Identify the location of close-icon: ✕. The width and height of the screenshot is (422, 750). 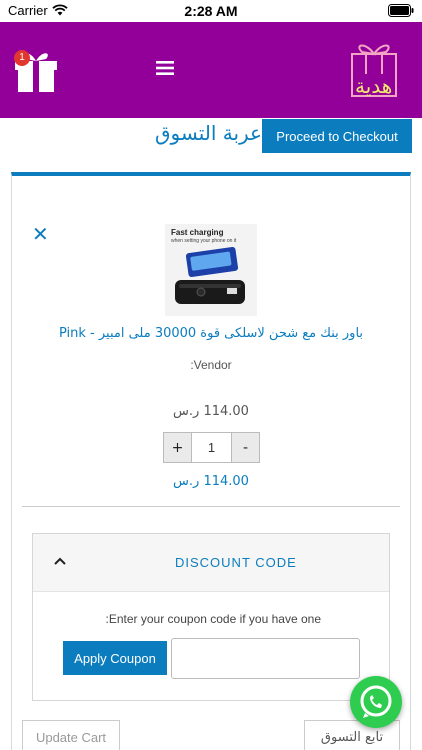
(40, 234).